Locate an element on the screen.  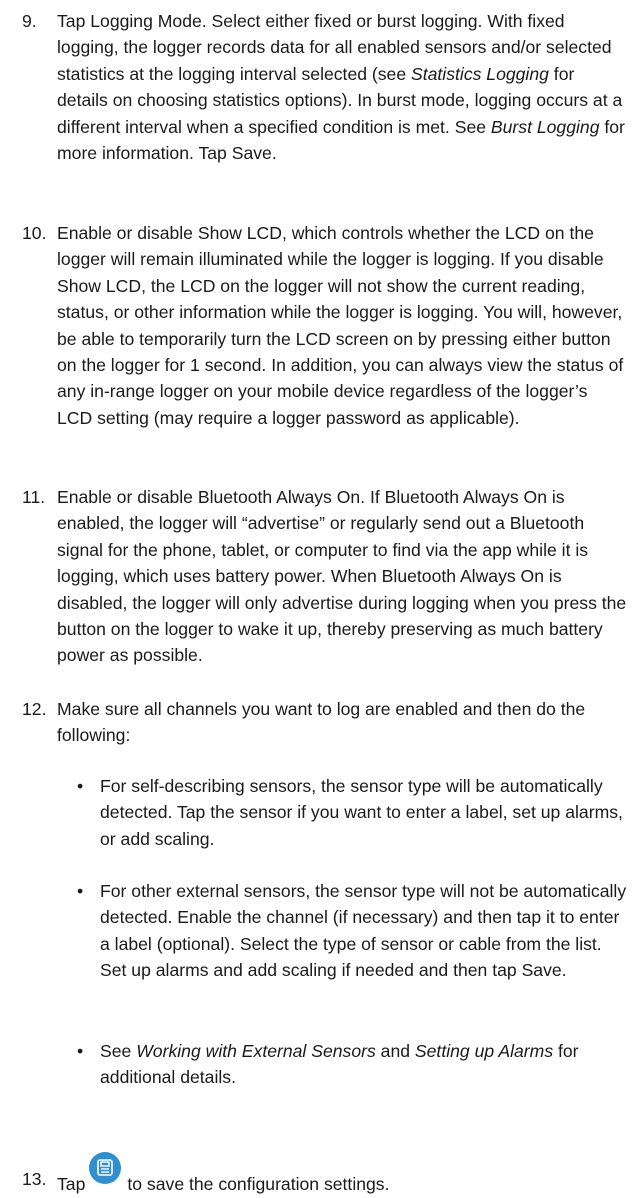
link-statistics-logging: Statistics Logging is located at coordinates (480, 73).